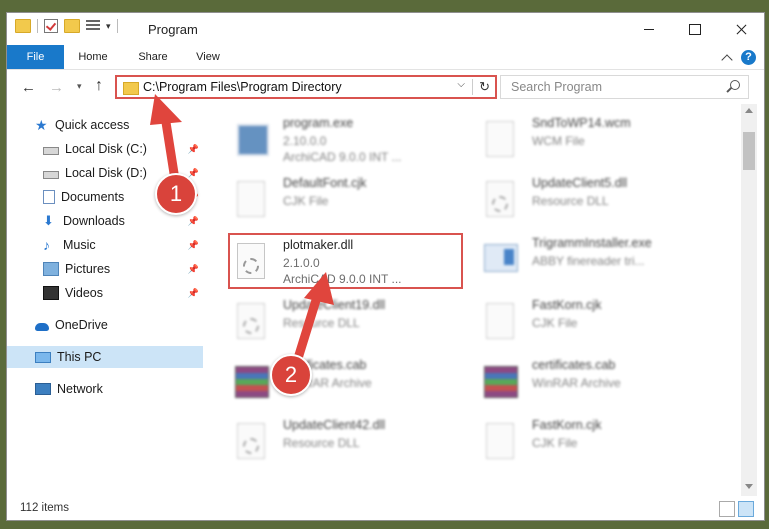 The image size is (769, 529). Describe the element at coordinates (484, 87) in the screenshot. I see `refresh-icon: ↻` at that location.